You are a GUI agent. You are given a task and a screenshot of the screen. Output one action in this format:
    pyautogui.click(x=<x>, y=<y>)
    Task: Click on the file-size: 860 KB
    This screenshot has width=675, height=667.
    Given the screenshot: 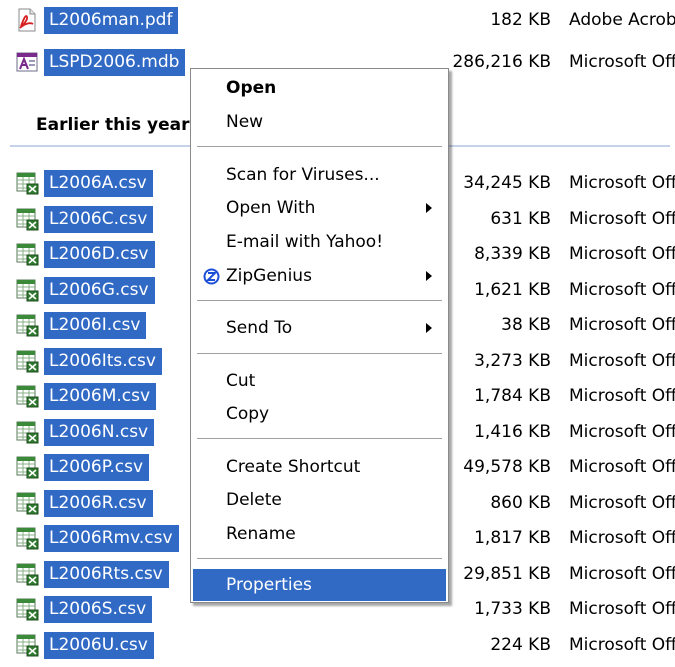 What is the action you would take?
    pyautogui.click(x=520, y=503)
    